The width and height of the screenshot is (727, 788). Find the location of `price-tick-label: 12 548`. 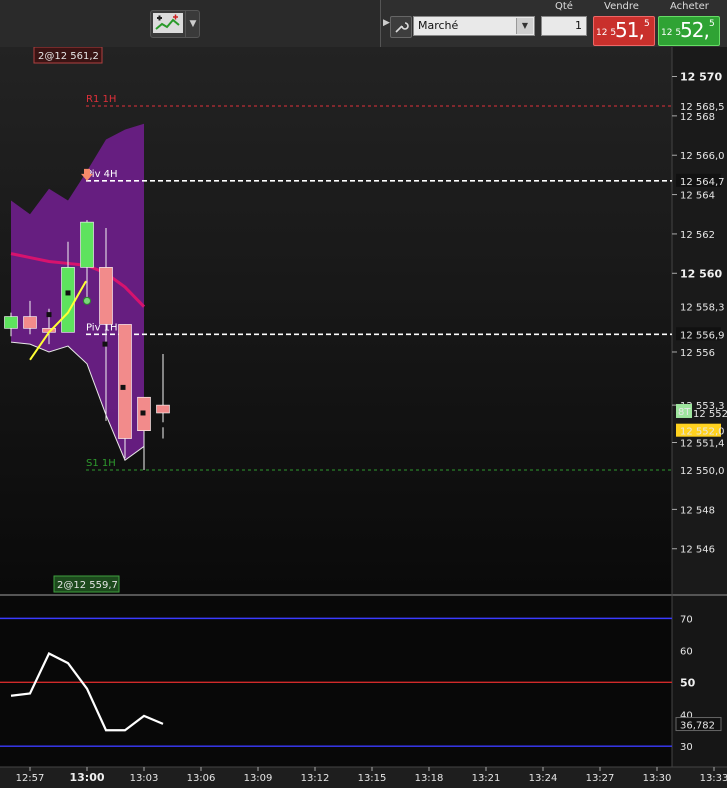

price-tick-label: 12 548 is located at coordinates (697, 510).